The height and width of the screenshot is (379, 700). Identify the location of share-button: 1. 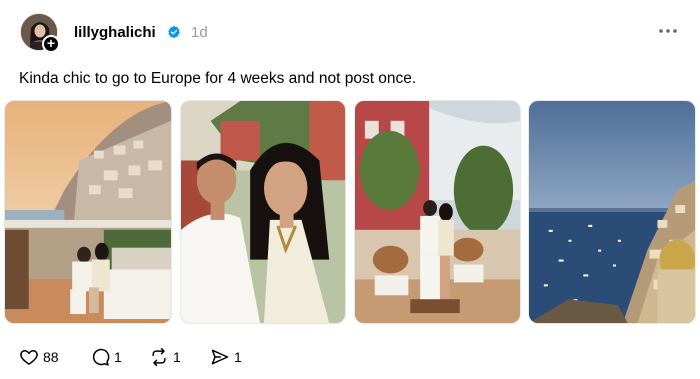
(226, 357).